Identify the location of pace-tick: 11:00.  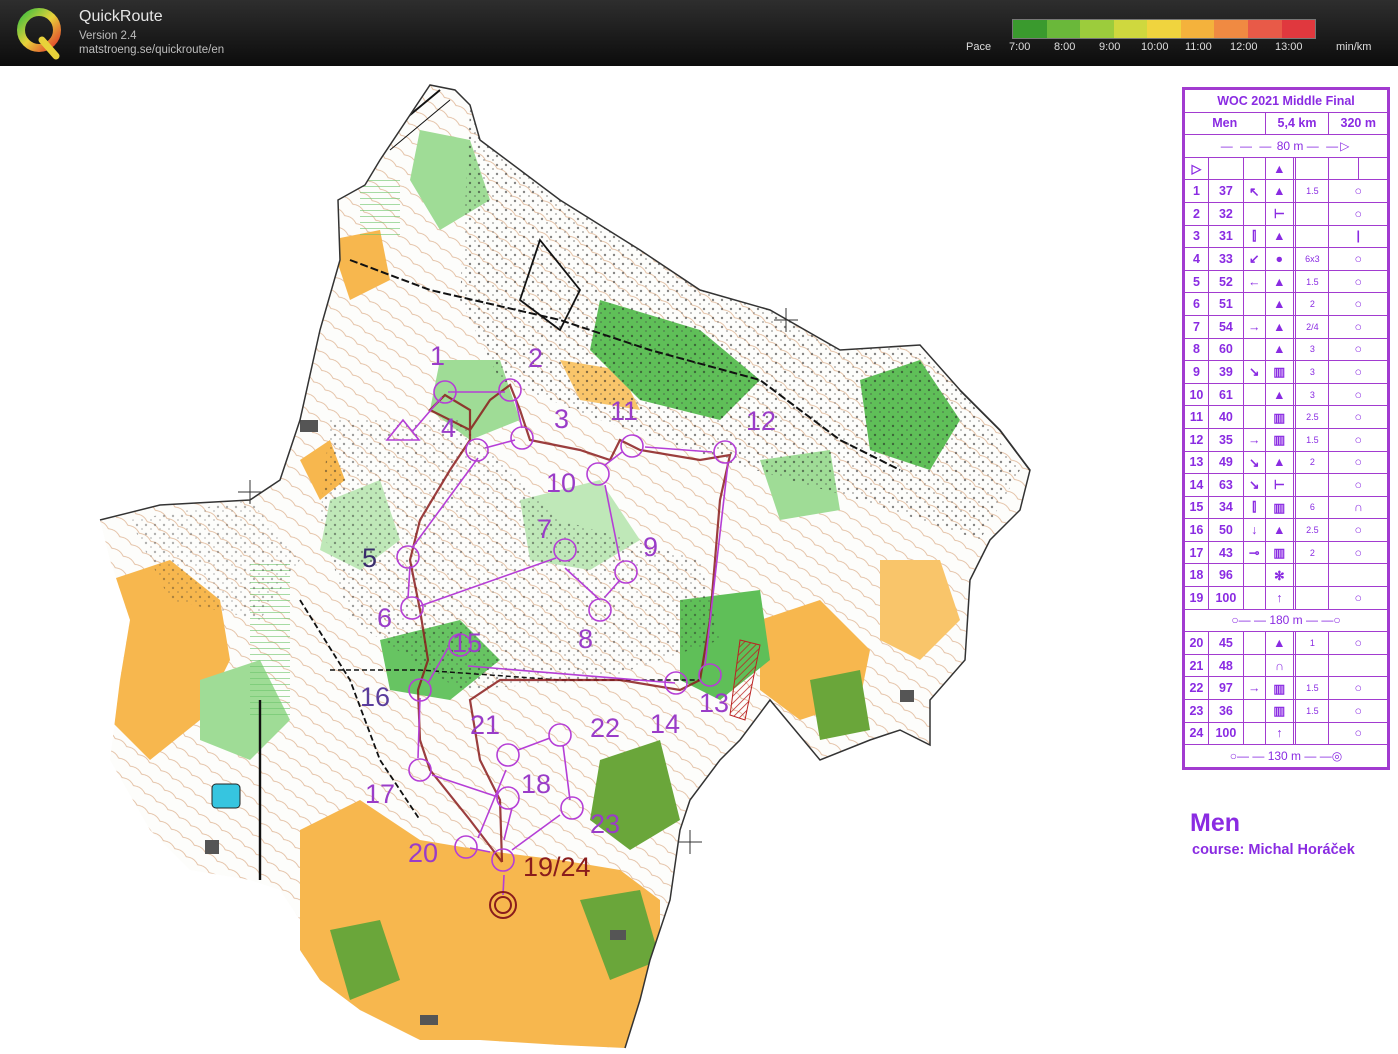
(1198, 47).